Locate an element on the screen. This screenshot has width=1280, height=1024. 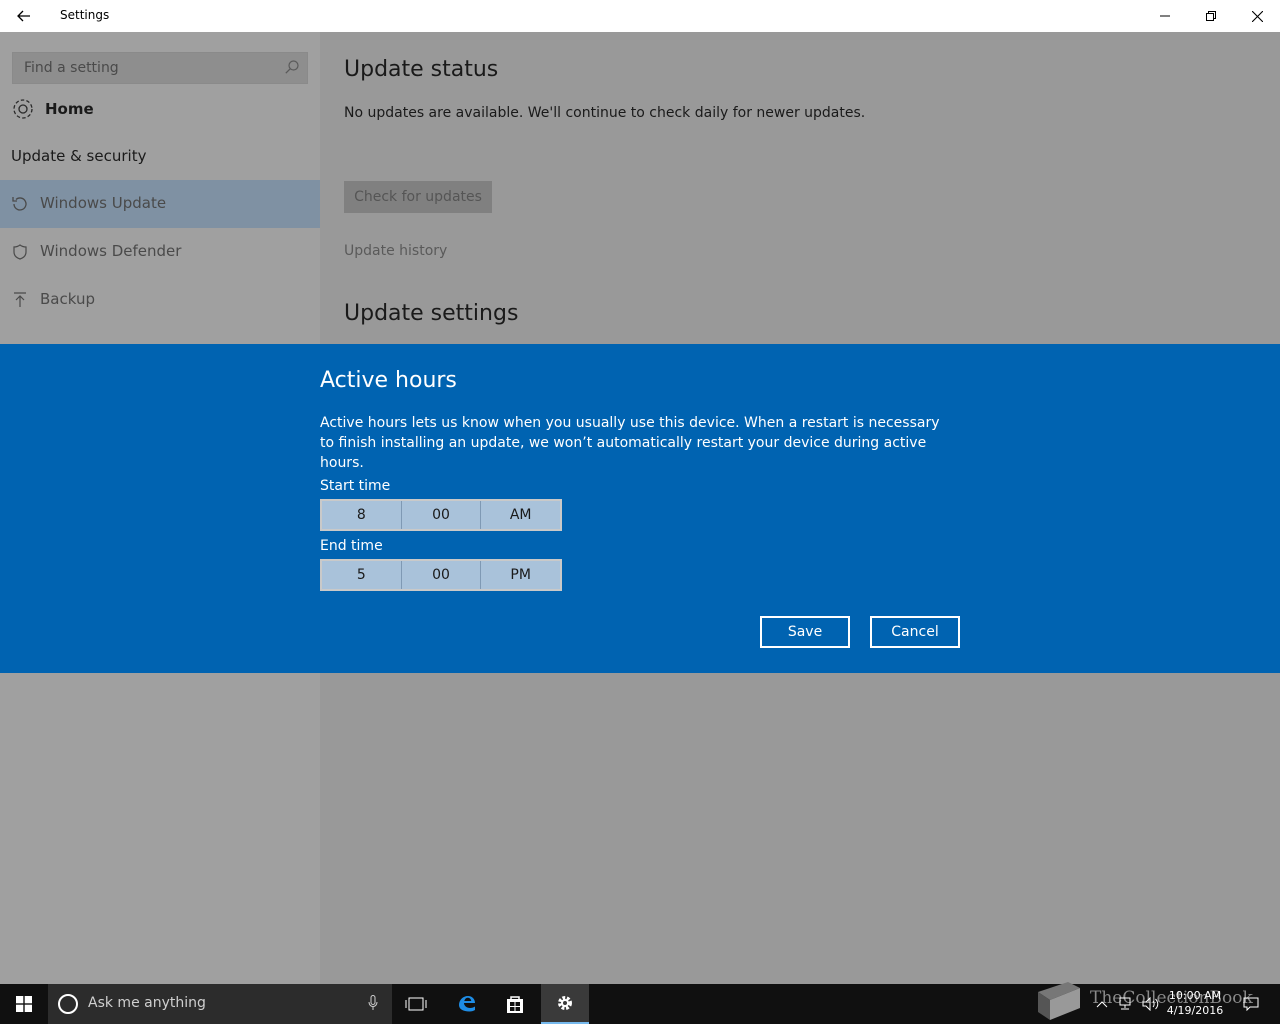
cancel-button: Cancel is located at coordinates (915, 632).